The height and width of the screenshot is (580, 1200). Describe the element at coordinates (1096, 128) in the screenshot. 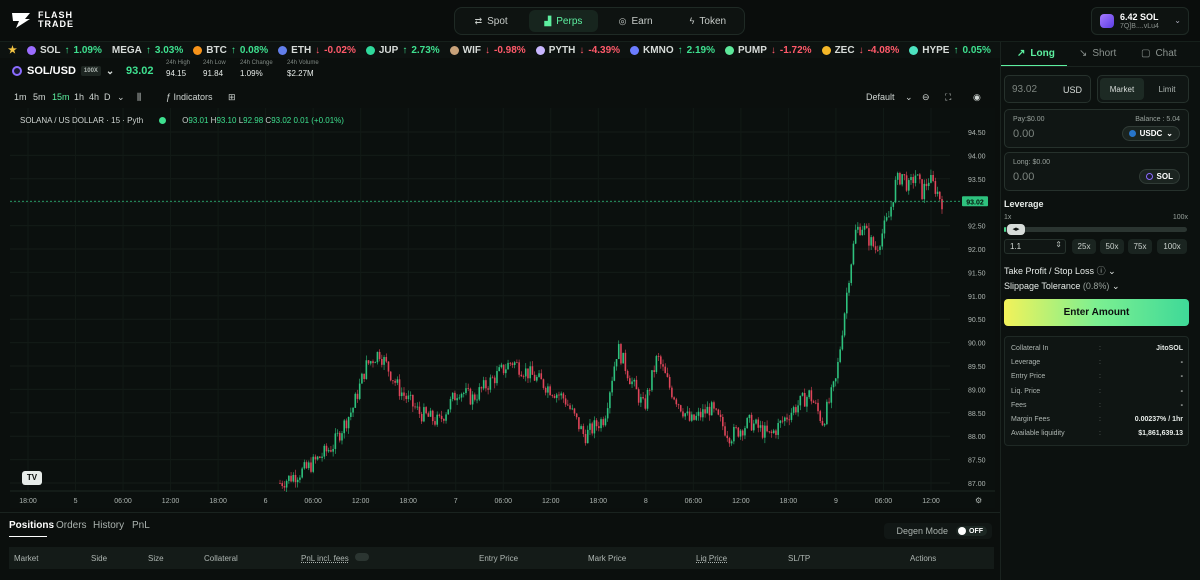

I see `pay-input-box: Pay:$0.00 Balance : 5.04 0.00 USDC ⌄` at that location.